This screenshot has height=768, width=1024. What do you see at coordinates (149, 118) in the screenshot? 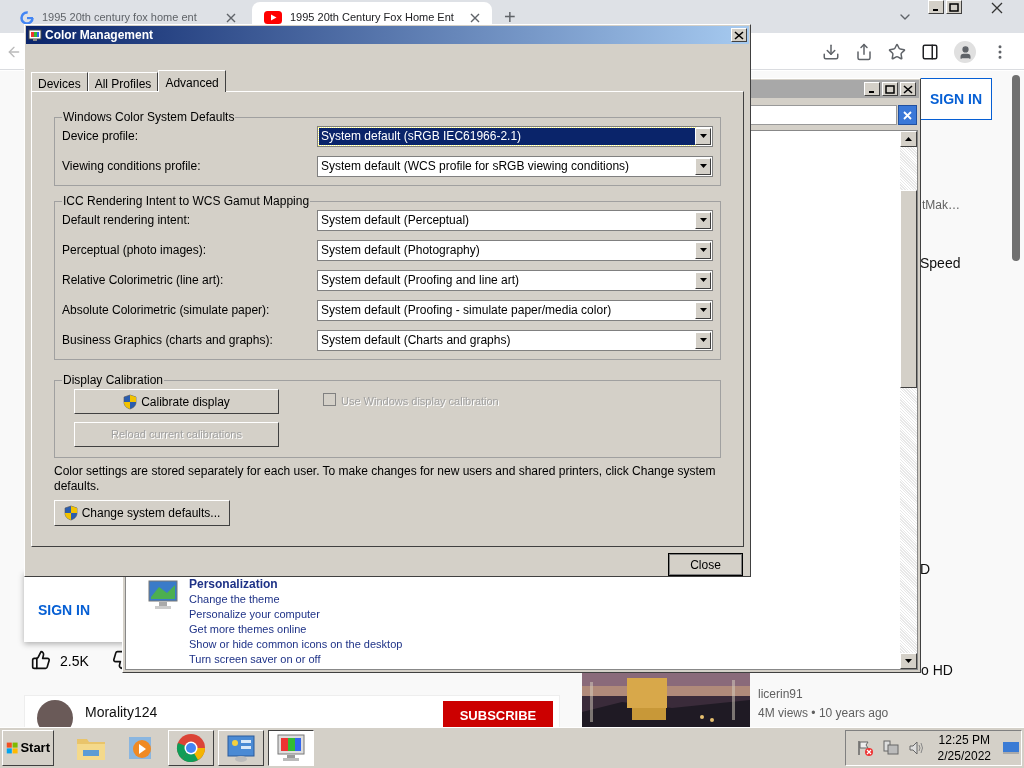
I see `group-title: Windows Color System Defaults` at bounding box center [149, 118].